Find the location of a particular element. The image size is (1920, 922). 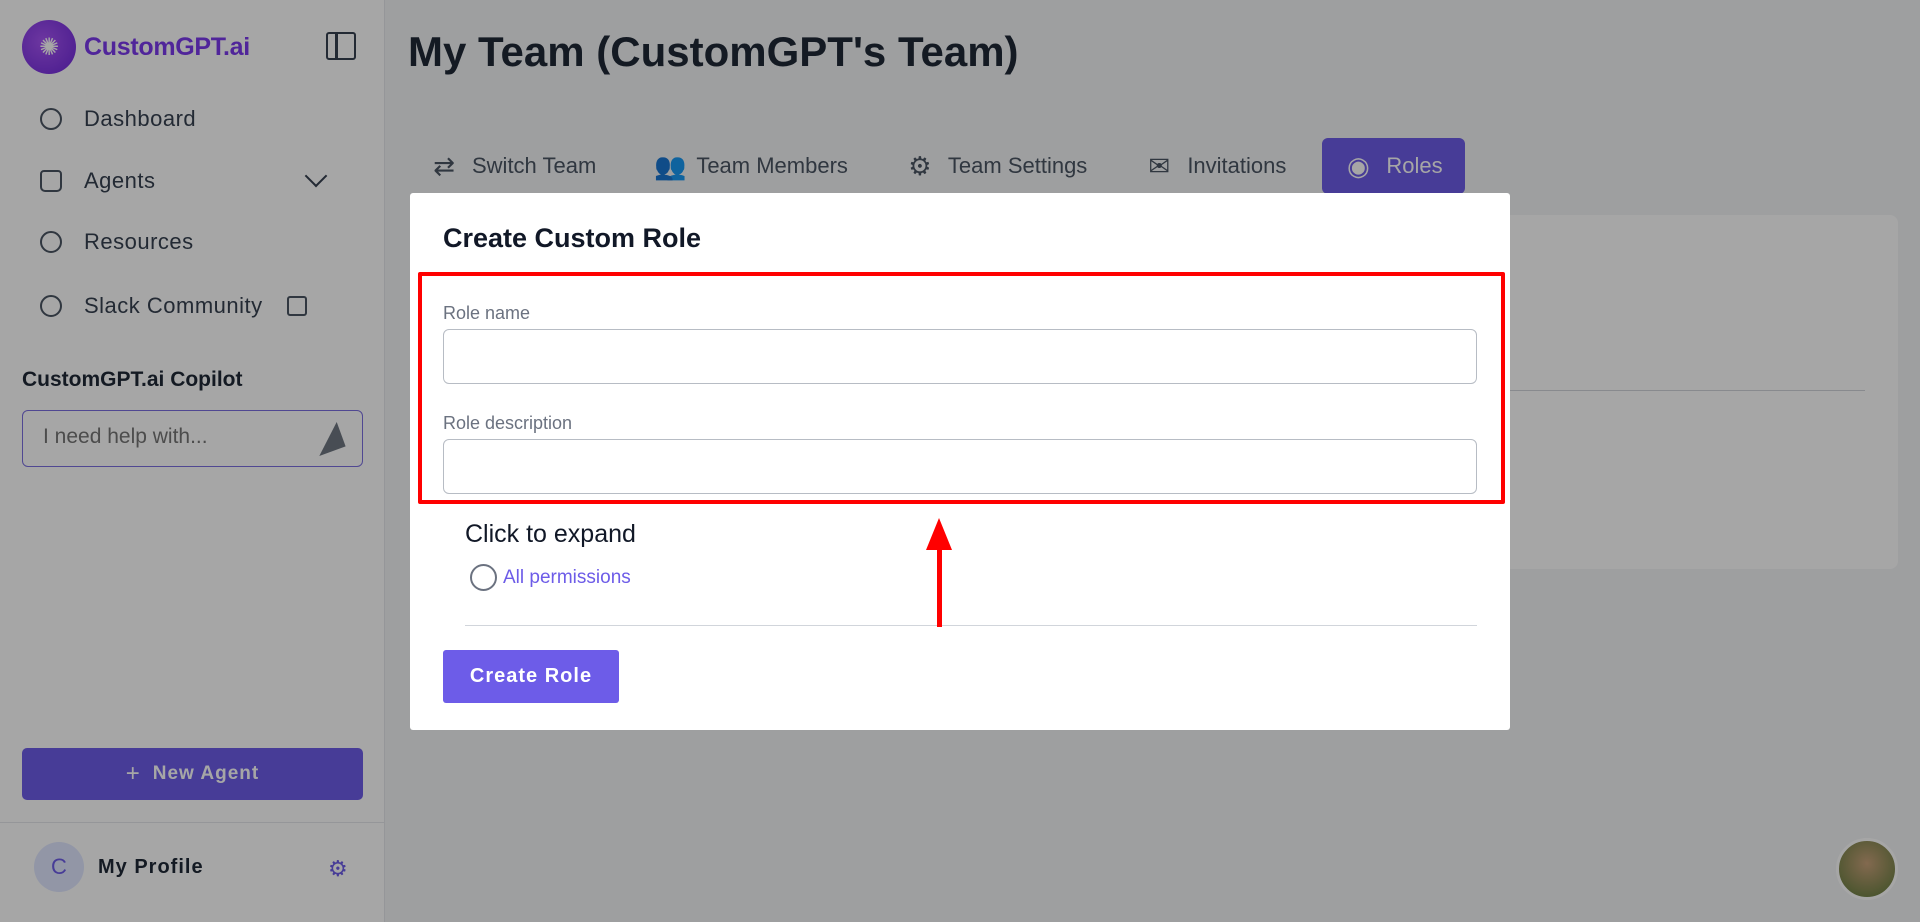

create-role-button: Create Role is located at coordinates (531, 676).